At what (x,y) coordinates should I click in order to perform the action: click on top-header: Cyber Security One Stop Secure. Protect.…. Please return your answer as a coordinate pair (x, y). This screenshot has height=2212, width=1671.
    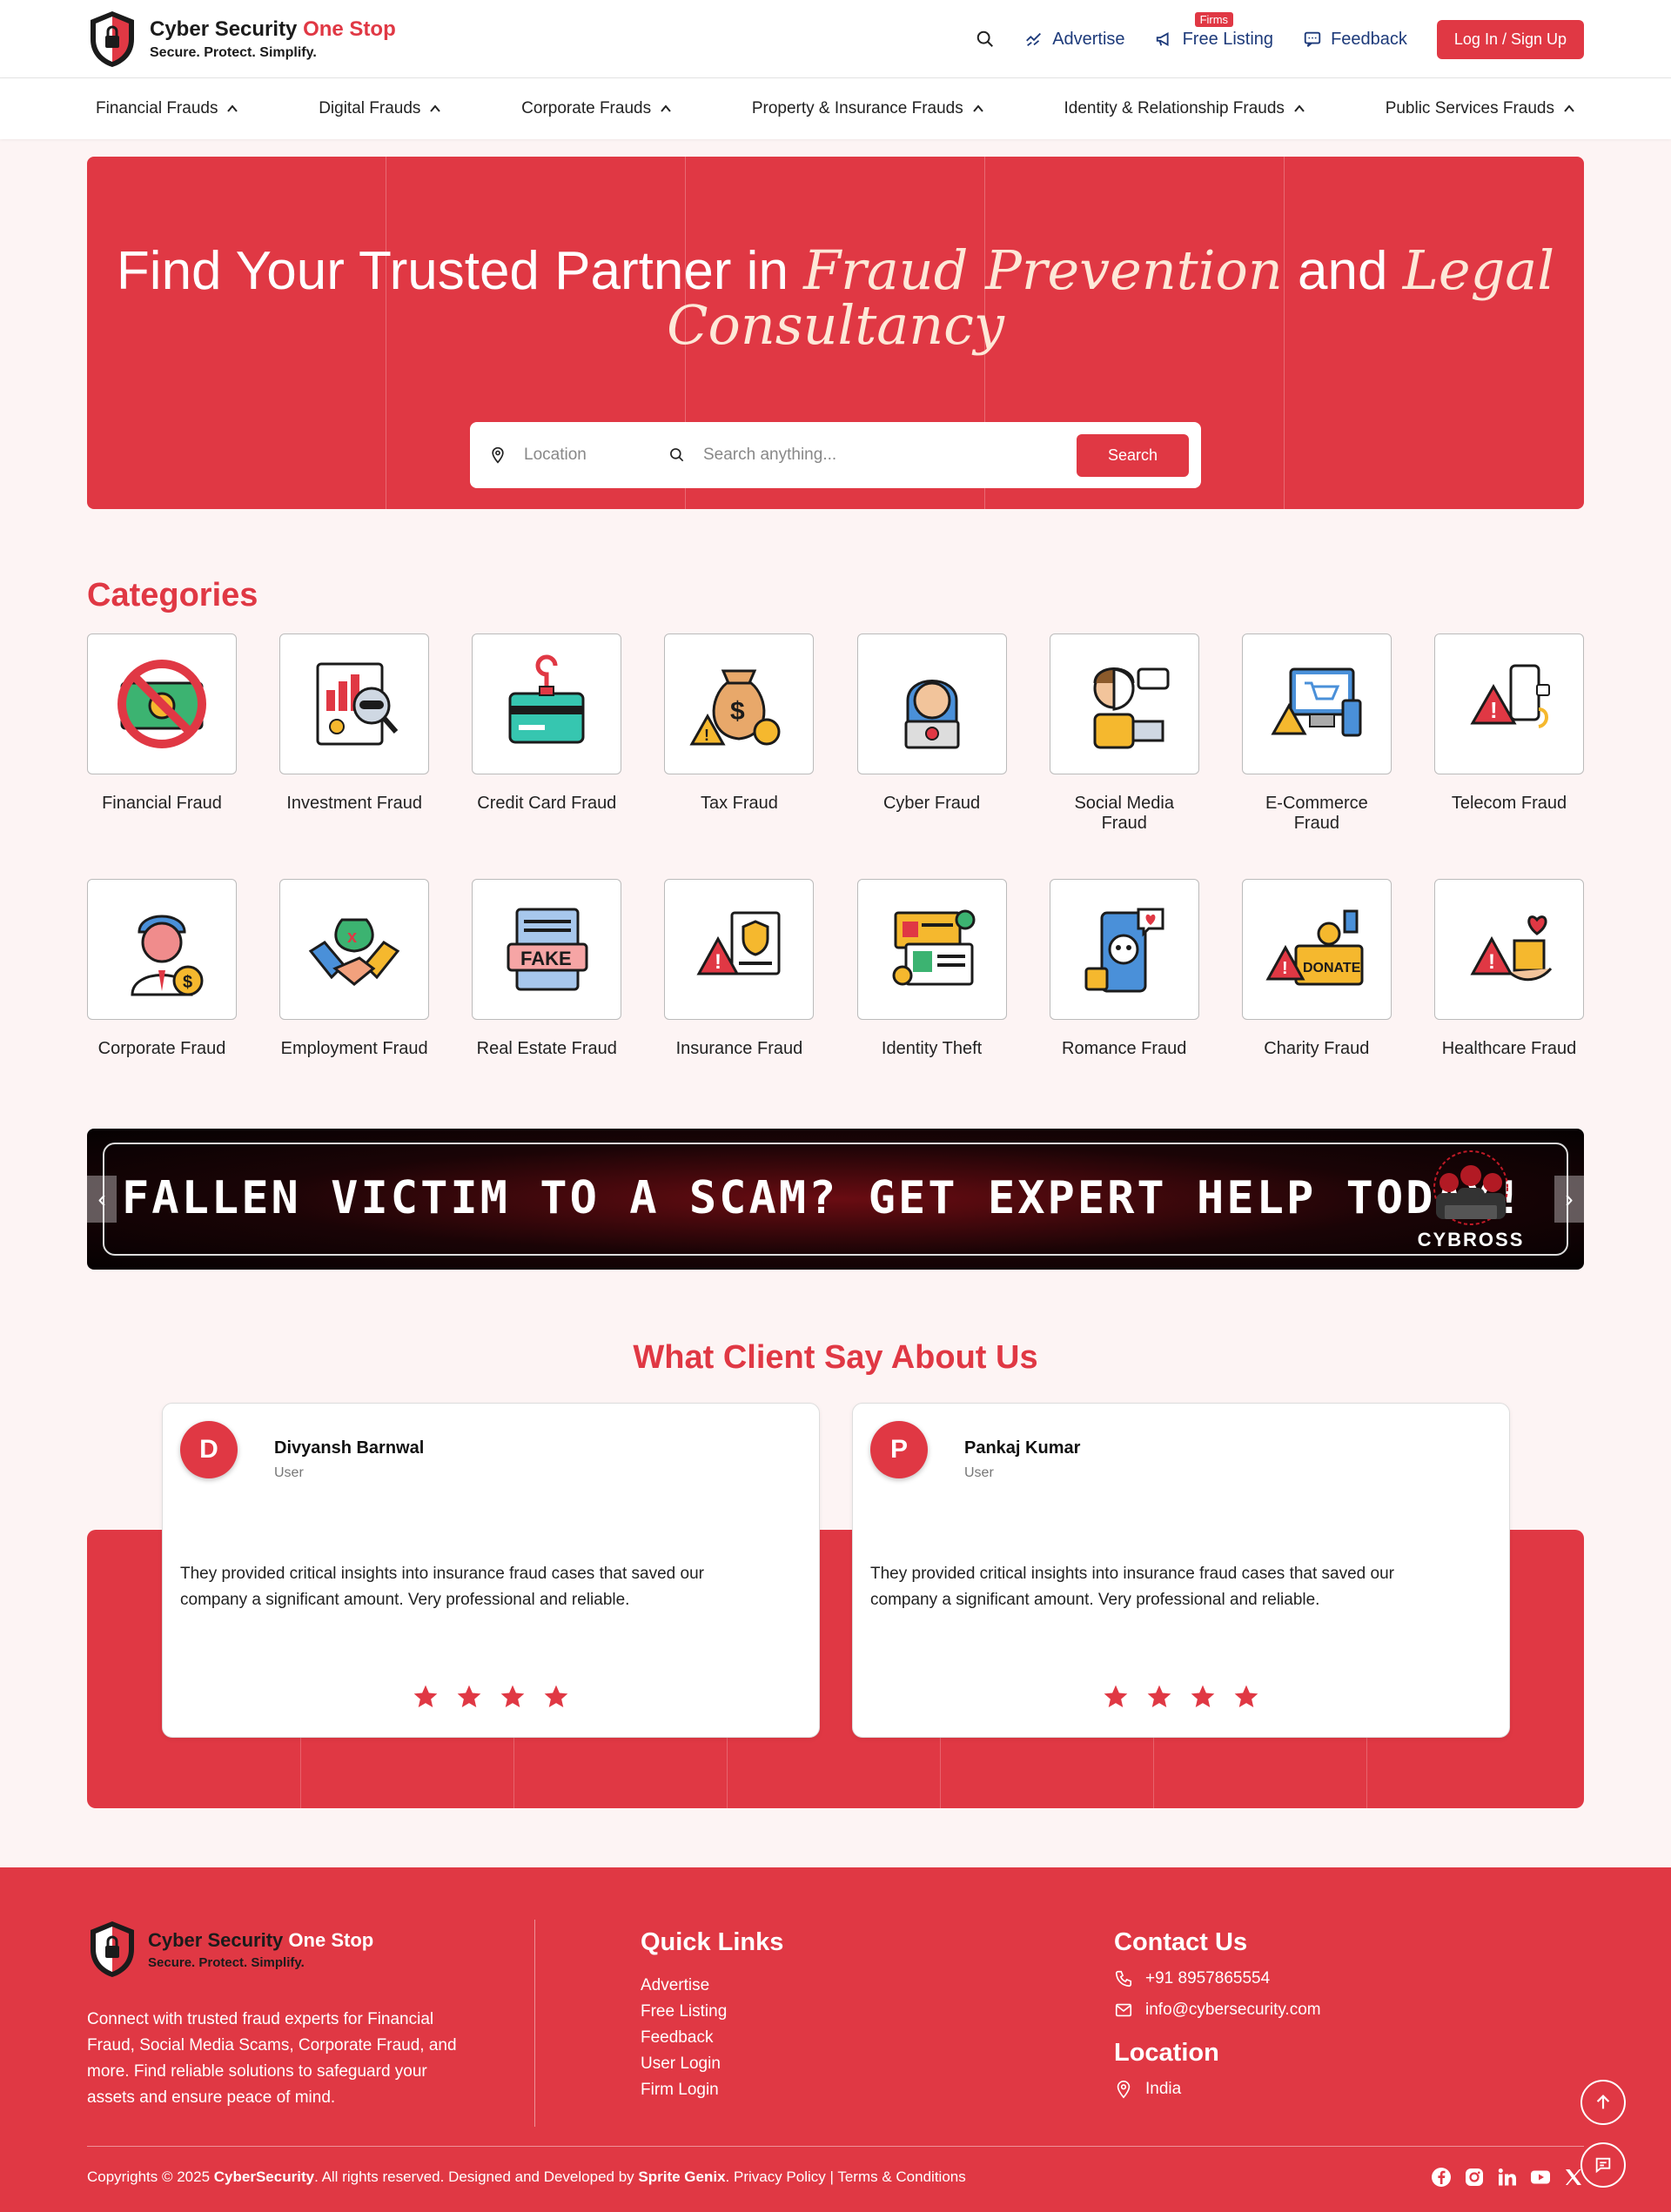
    Looking at the image, I should click on (835, 39).